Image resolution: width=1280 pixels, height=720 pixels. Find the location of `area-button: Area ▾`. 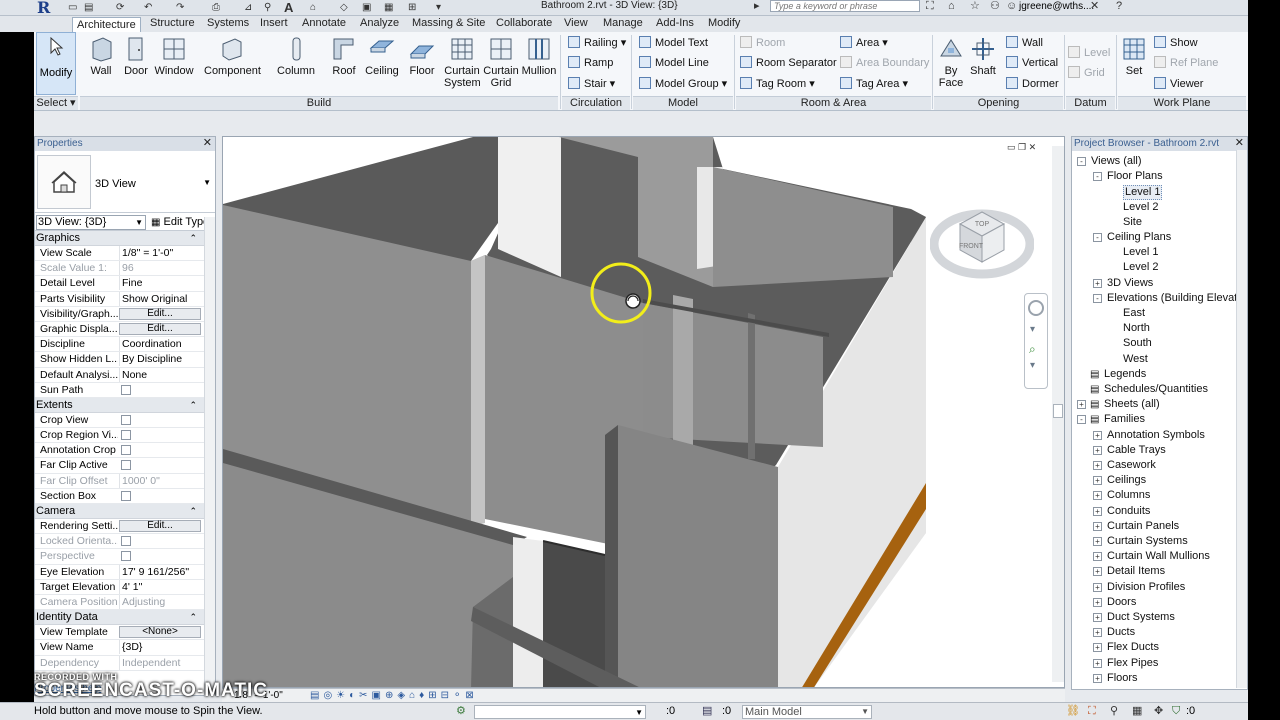

area-button: Area ▾ is located at coordinates (864, 43).